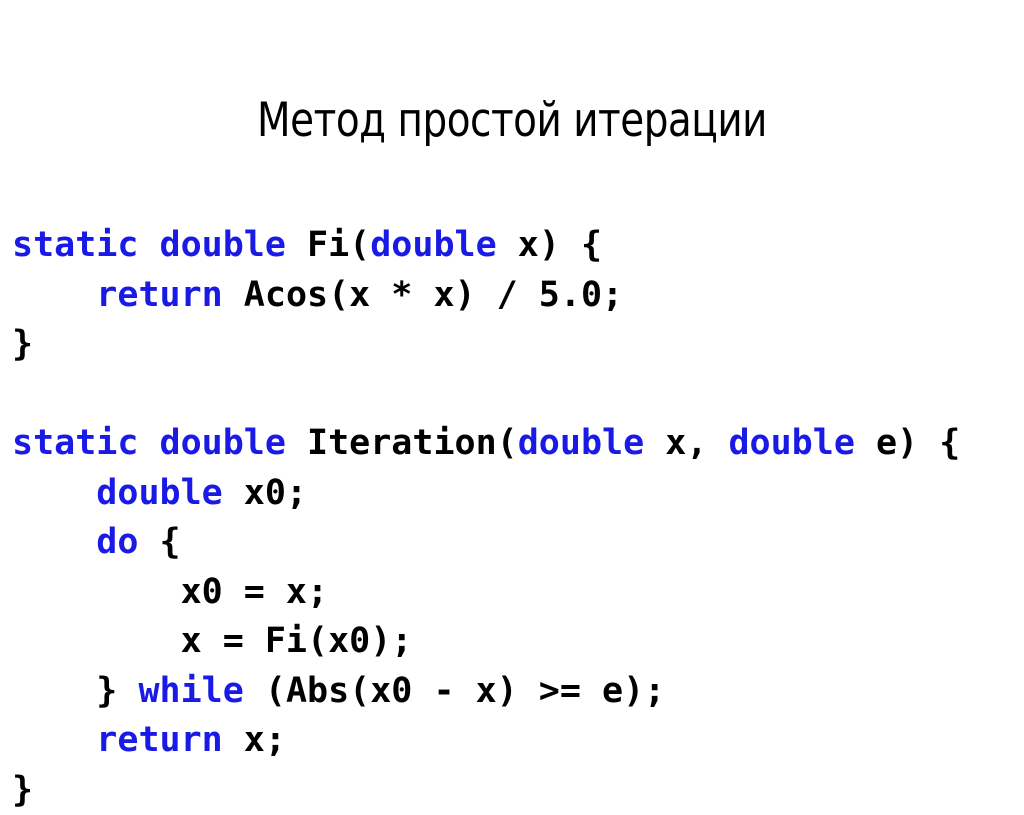 Image resolution: width=1024 pixels, height=815 pixels. Describe the element at coordinates (512, 121) in the screenshot. I see `page-title: Метод простой итерации` at that location.